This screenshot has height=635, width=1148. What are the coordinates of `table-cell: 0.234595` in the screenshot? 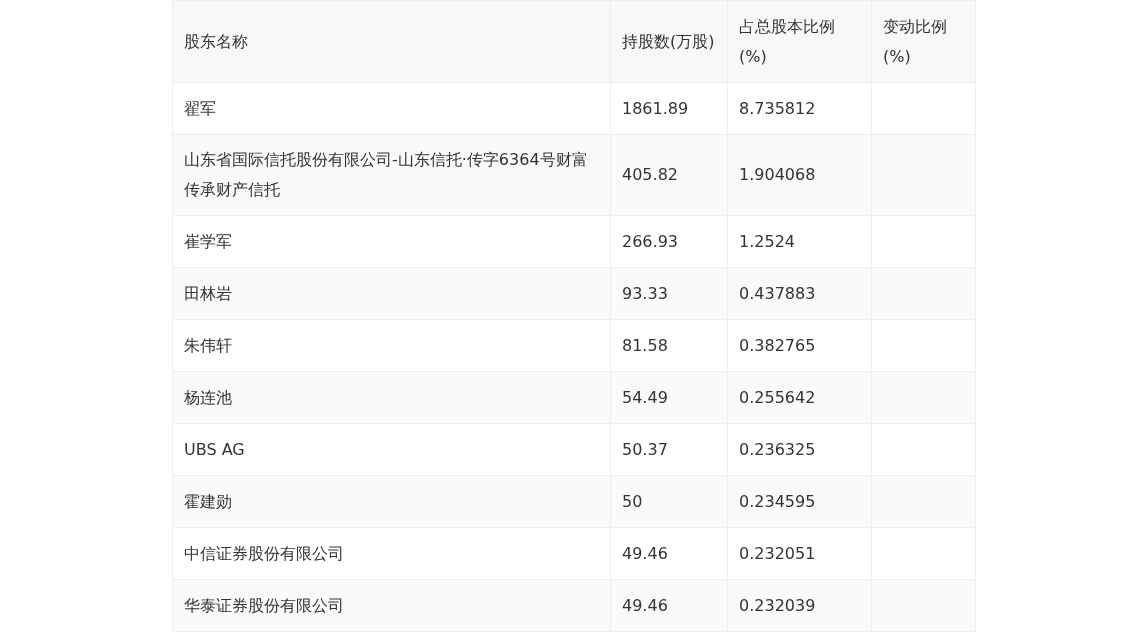 It's located at (800, 502).